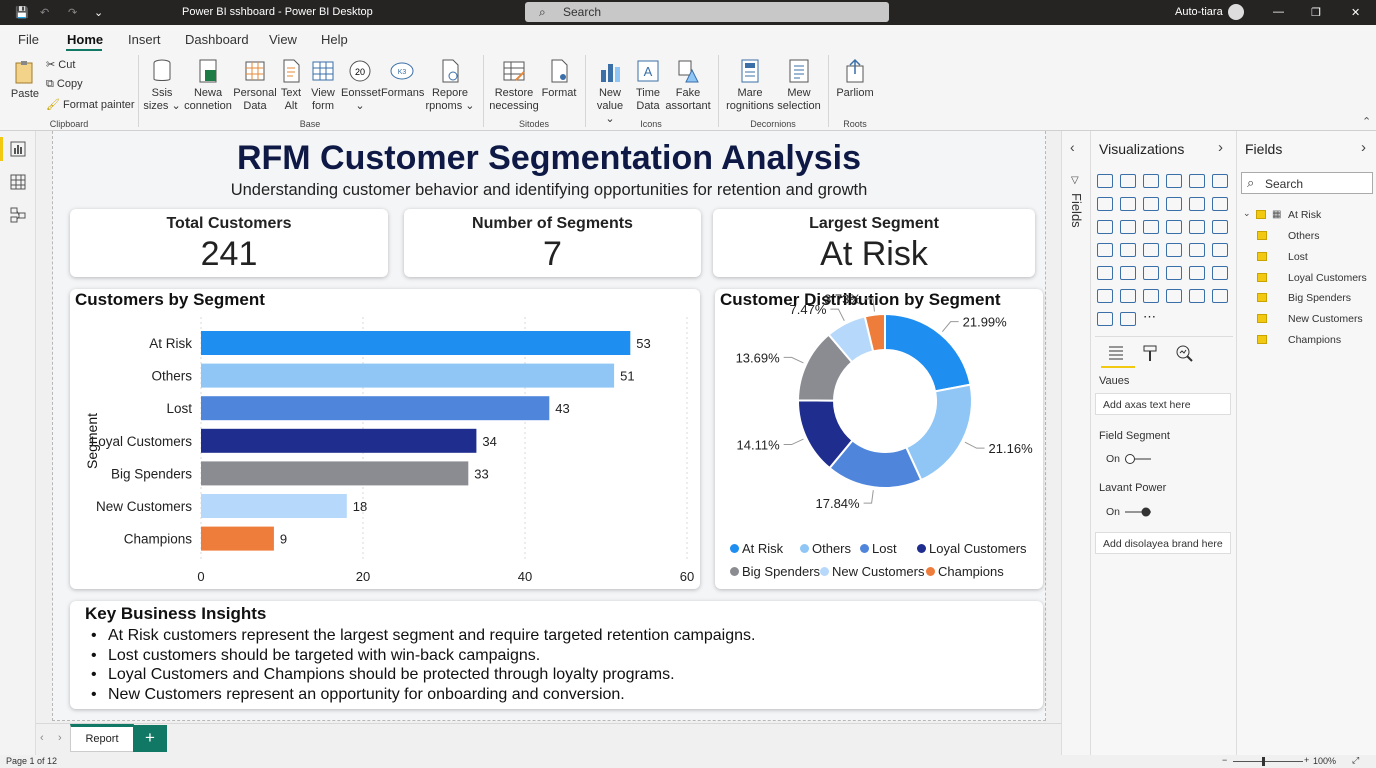  Describe the element at coordinates (1263, 761) in the screenshot. I see `zoom-slider-thumb` at that location.